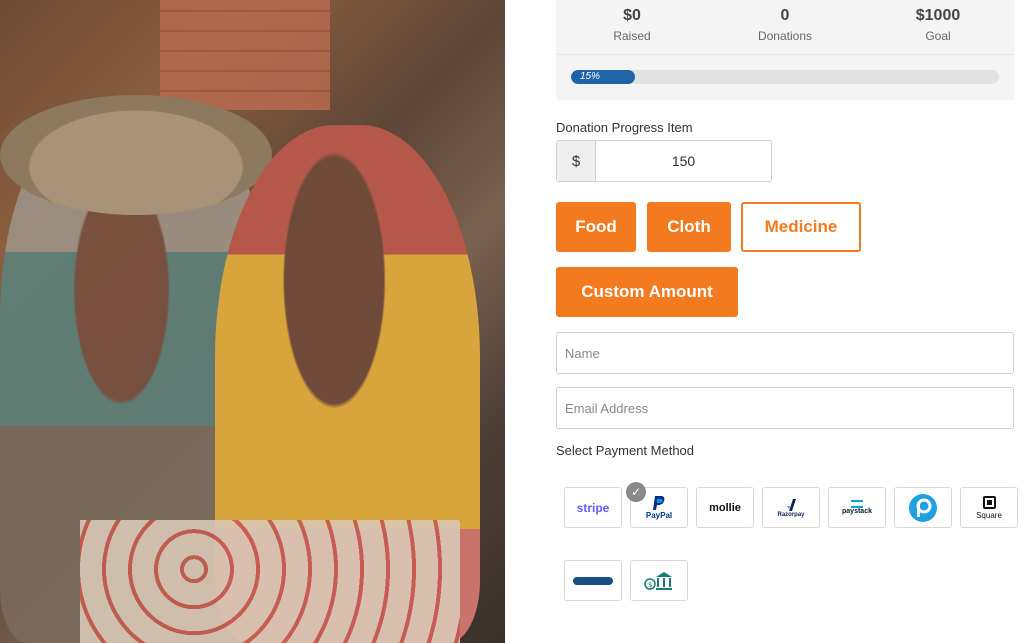 Image resolution: width=1024 pixels, height=643 pixels. I want to click on name-field: Name, so click(785, 353).